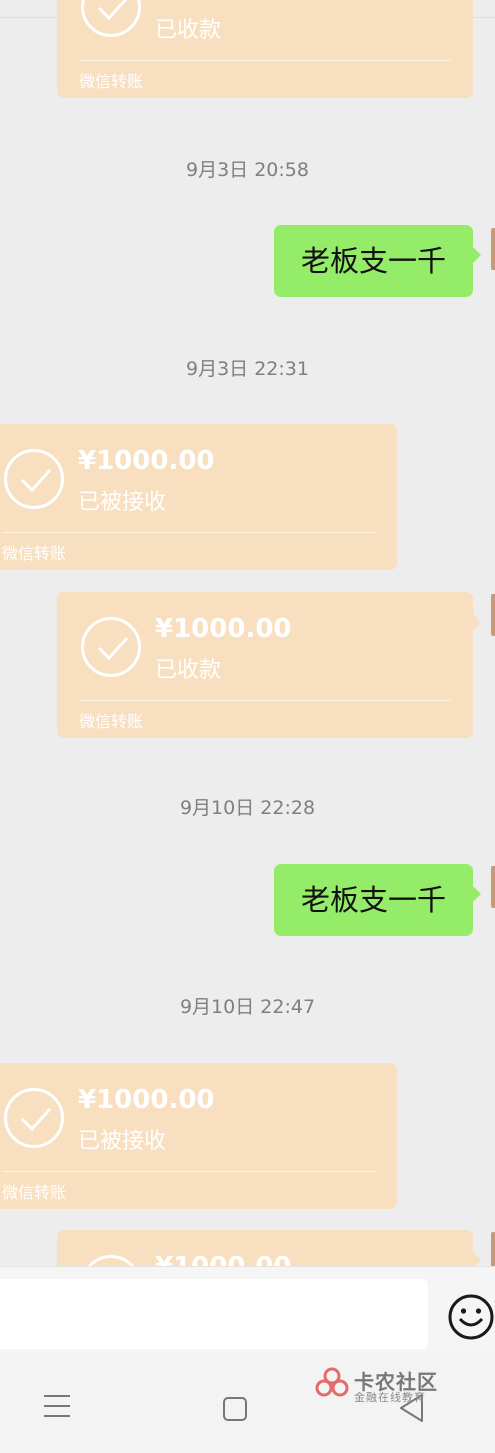 Image resolution: width=495 pixels, height=1453 pixels. I want to click on message-input, so click(214, 1314).